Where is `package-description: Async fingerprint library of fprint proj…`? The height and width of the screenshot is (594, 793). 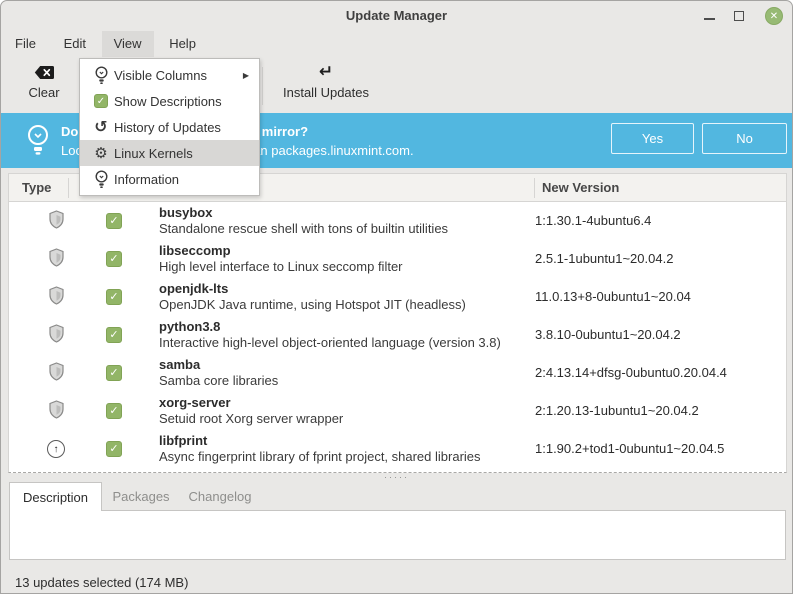 package-description: Async fingerprint library of fprint proj… is located at coordinates (320, 456).